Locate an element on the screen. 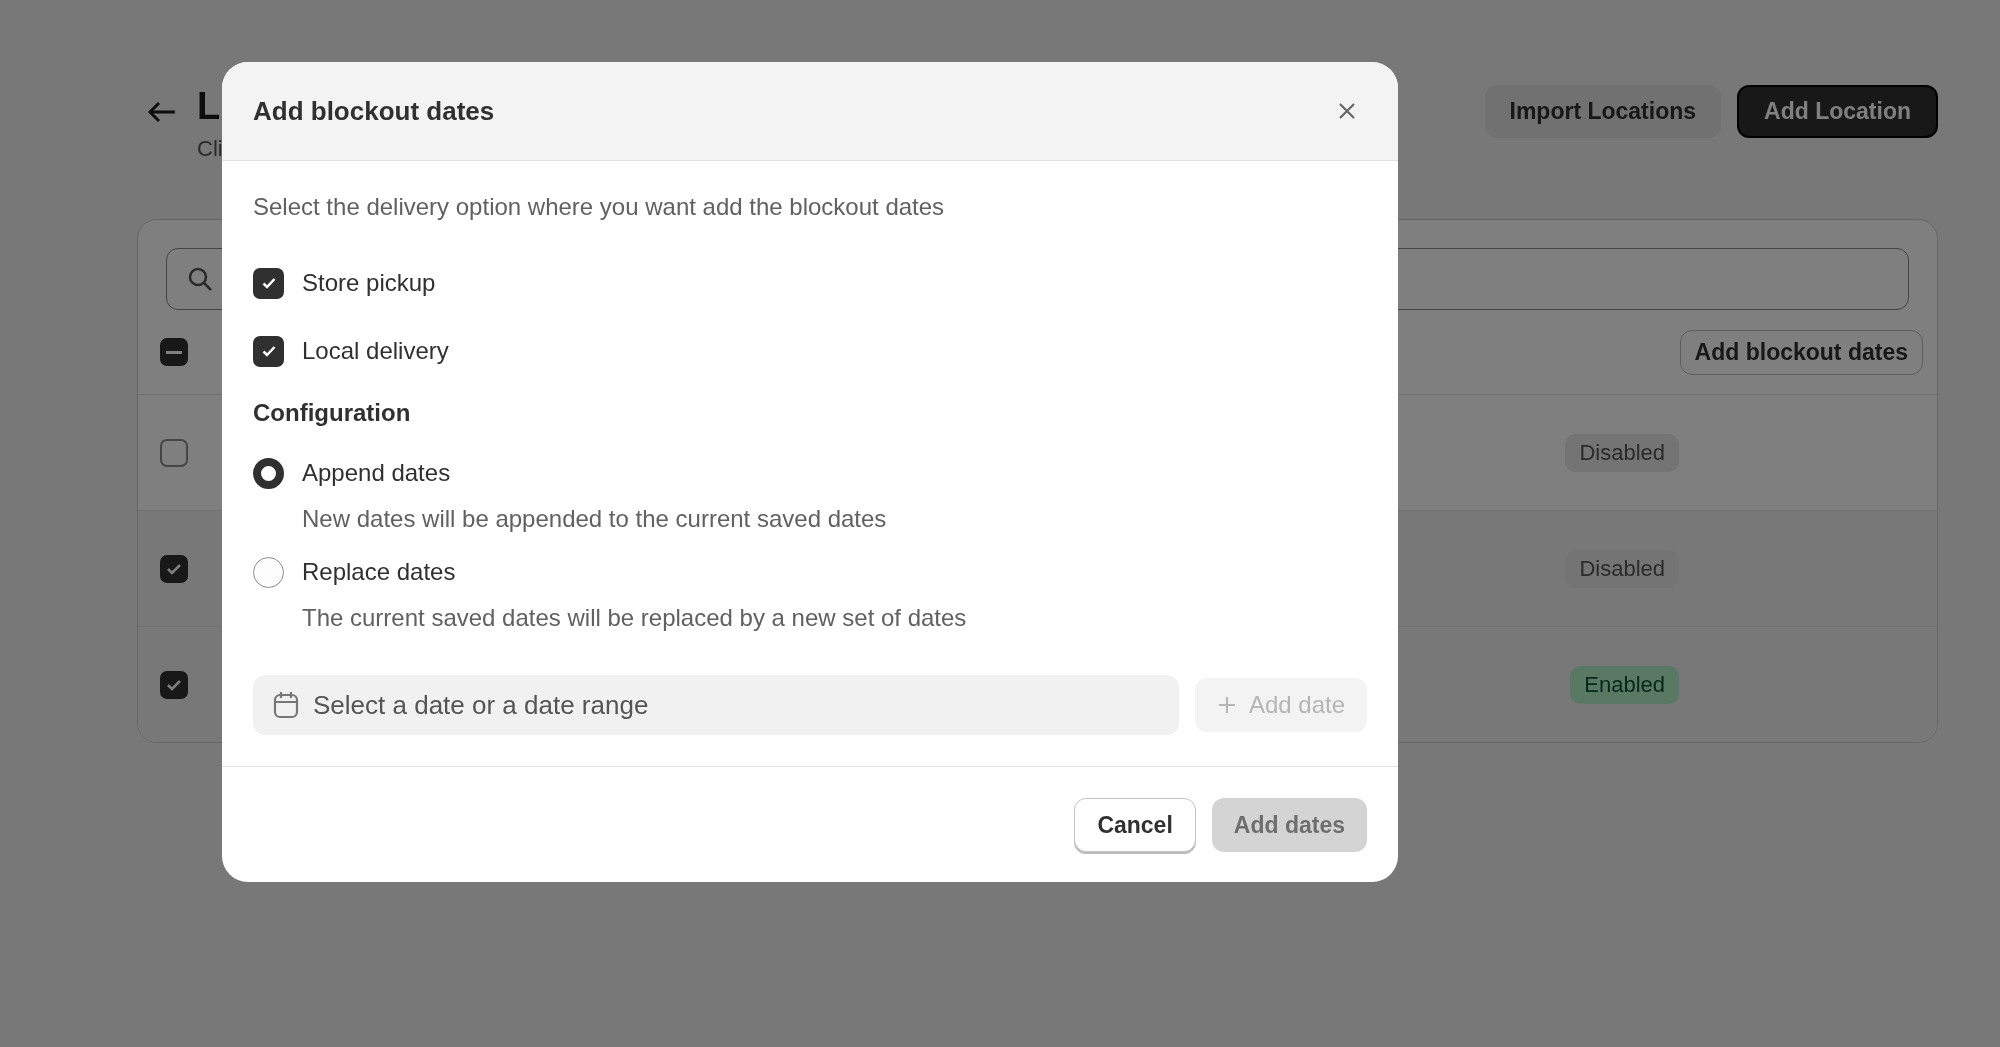 The height and width of the screenshot is (1047, 2000). close-icon is located at coordinates (1347, 111).